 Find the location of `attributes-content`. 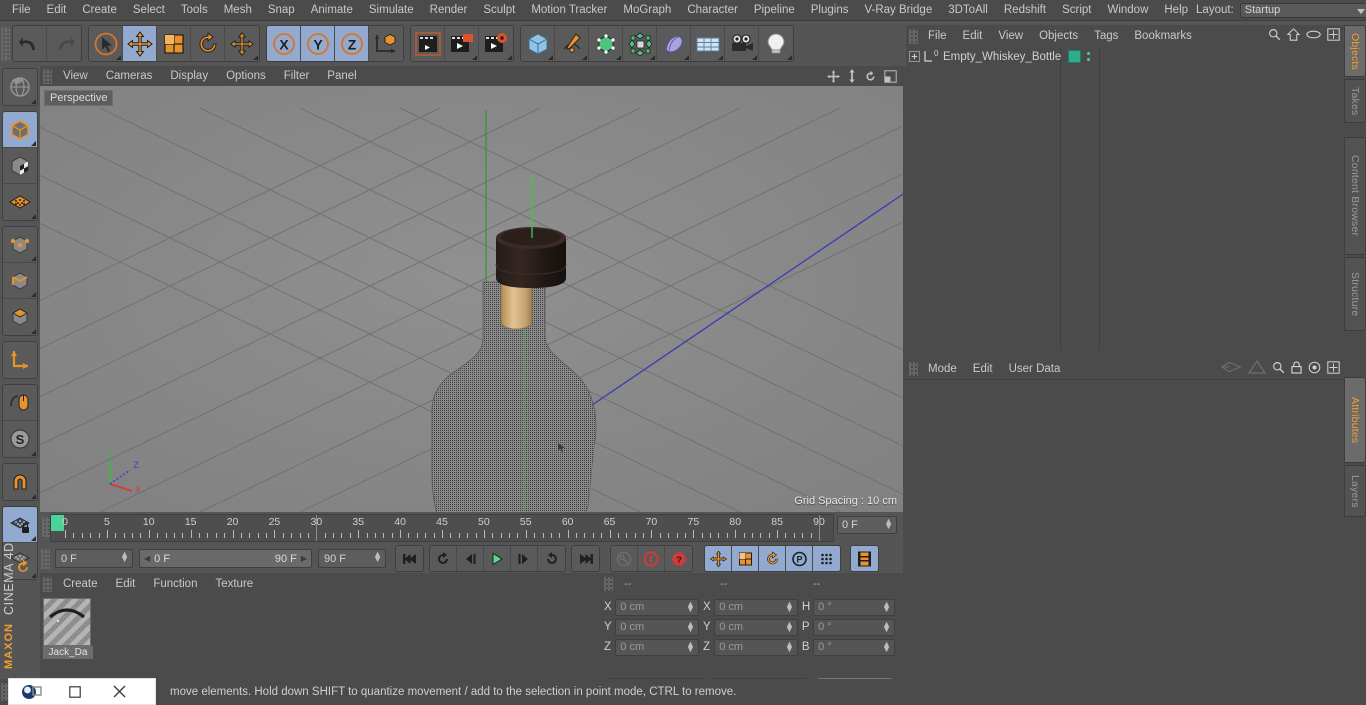

attributes-content is located at coordinates (1125, 476).